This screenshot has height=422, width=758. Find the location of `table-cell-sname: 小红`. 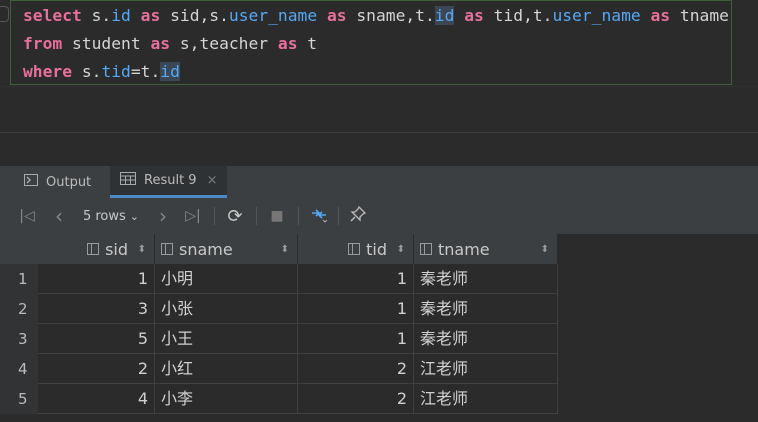

table-cell-sname: 小红 is located at coordinates (226, 369).